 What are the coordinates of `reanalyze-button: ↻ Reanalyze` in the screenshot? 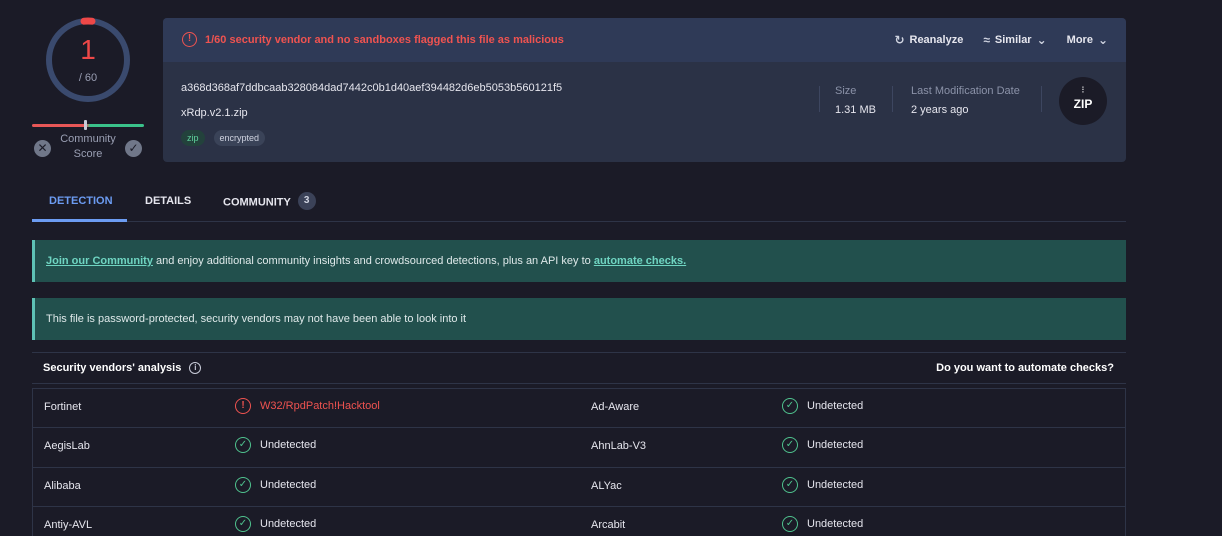 It's located at (928, 40).